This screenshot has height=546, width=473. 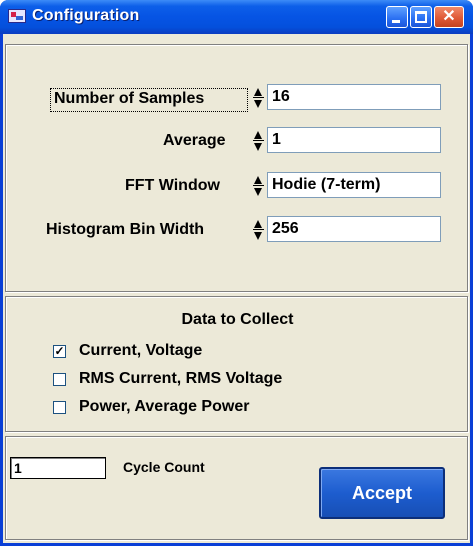 What do you see at coordinates (59, 351) in the screenshot?
I see `checkbox-checked-icon: ✓` at bounding box center [59, 351].